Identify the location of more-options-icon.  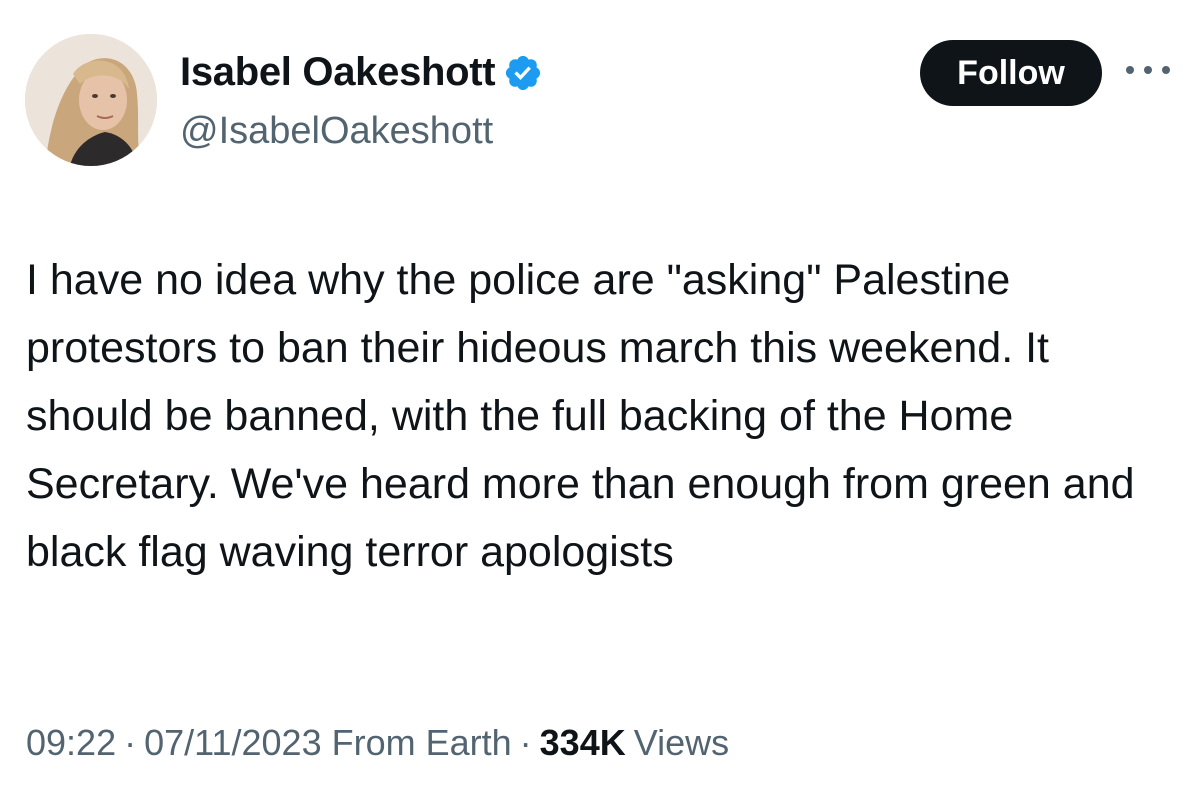
(1148, 70).